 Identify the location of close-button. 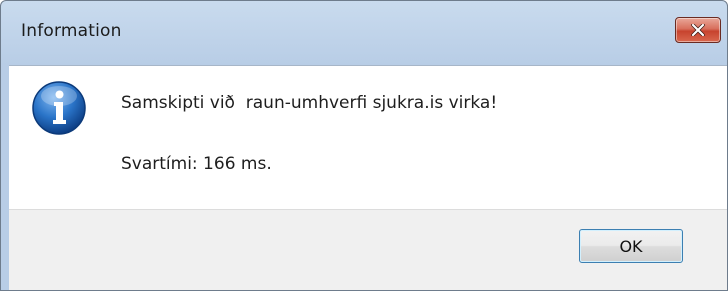
(698, 30).